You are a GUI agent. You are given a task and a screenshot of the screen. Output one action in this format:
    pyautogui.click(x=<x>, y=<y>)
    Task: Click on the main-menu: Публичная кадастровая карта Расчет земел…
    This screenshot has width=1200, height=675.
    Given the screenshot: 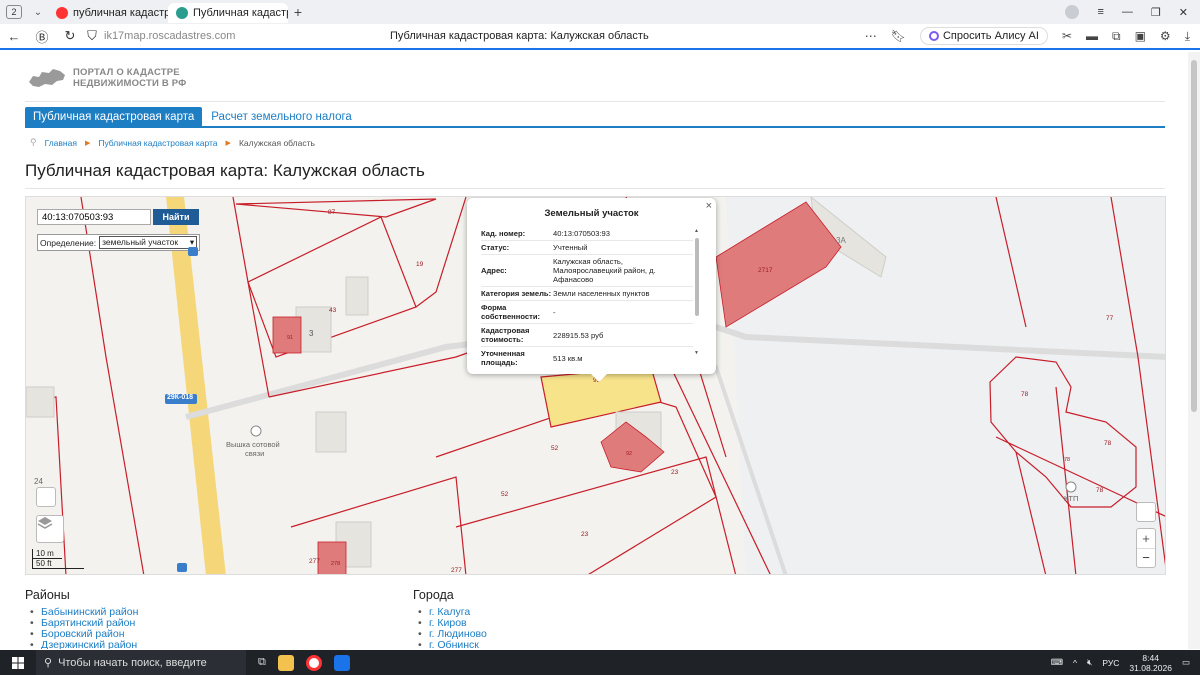 What is the action you would take?
    pyautogui.click(x=188, y=117)
    